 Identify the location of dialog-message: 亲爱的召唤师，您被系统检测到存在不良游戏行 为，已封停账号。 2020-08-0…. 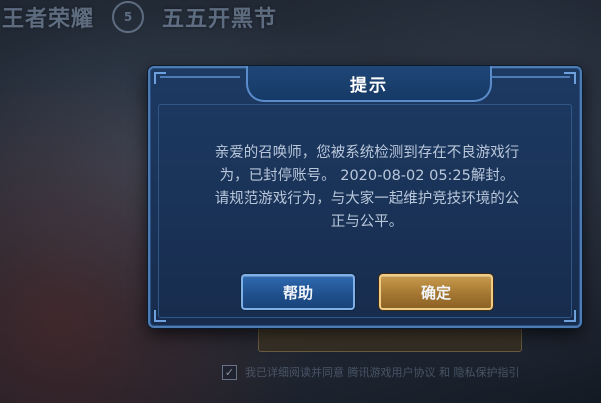
(367, 188).